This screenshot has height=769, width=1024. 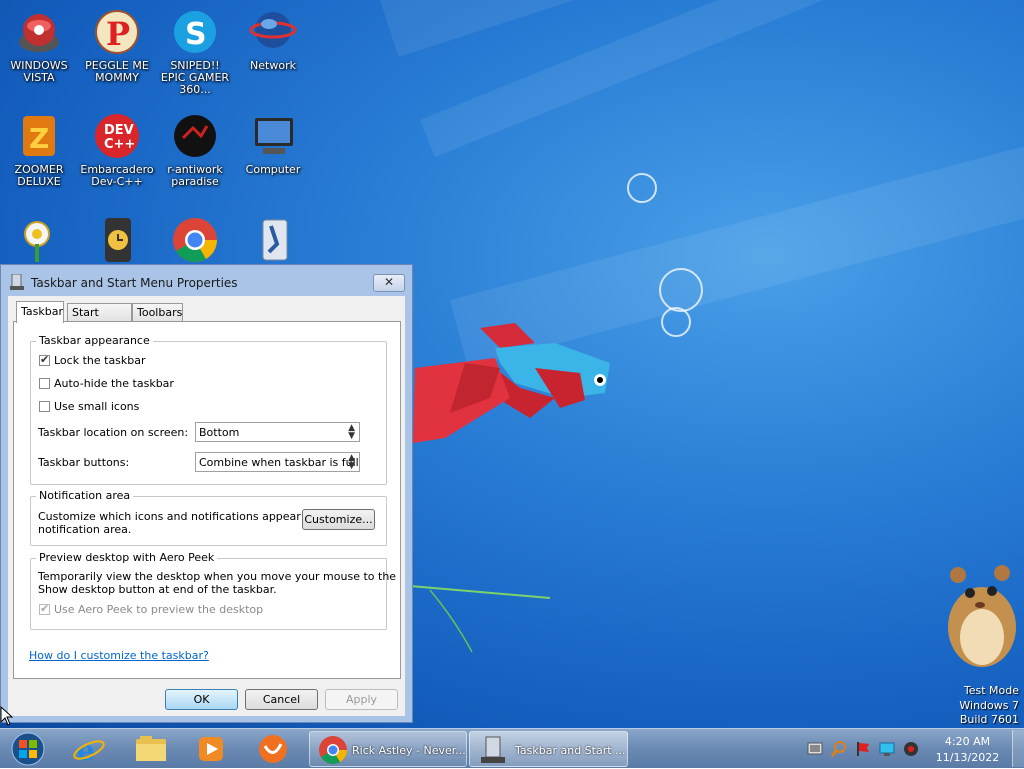 I want to click on tab-taskbar: Taskbar, so click(x=40, y=312).